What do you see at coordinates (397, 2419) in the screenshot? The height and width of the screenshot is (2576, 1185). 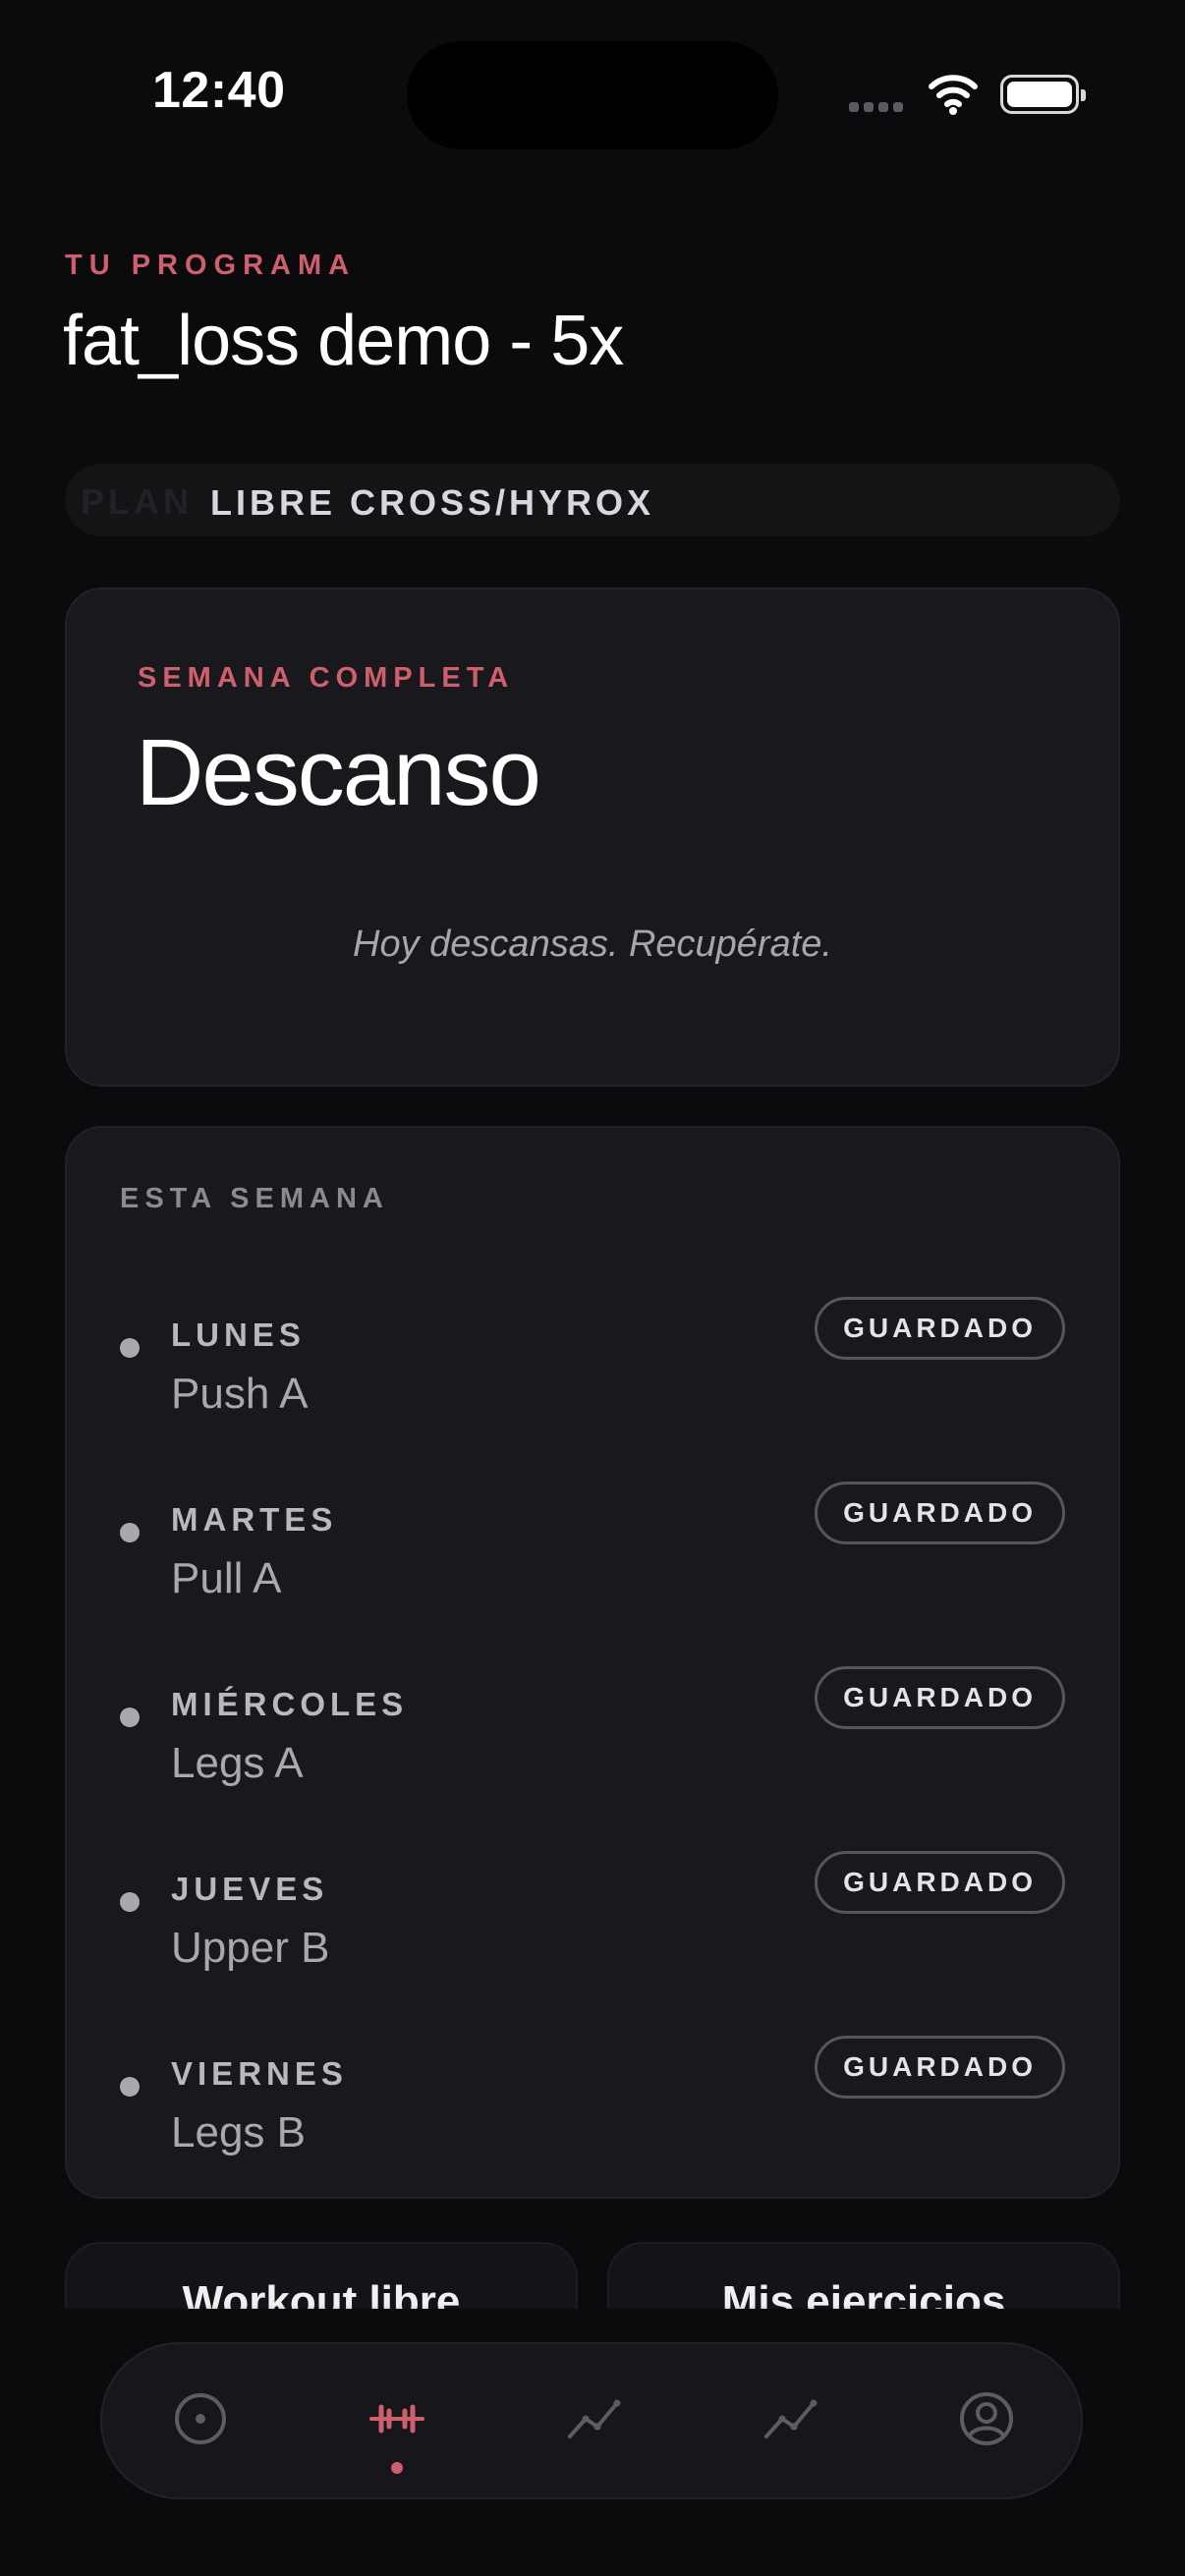 I see `dumbbell-icon` at bounding box center [397, 2419].